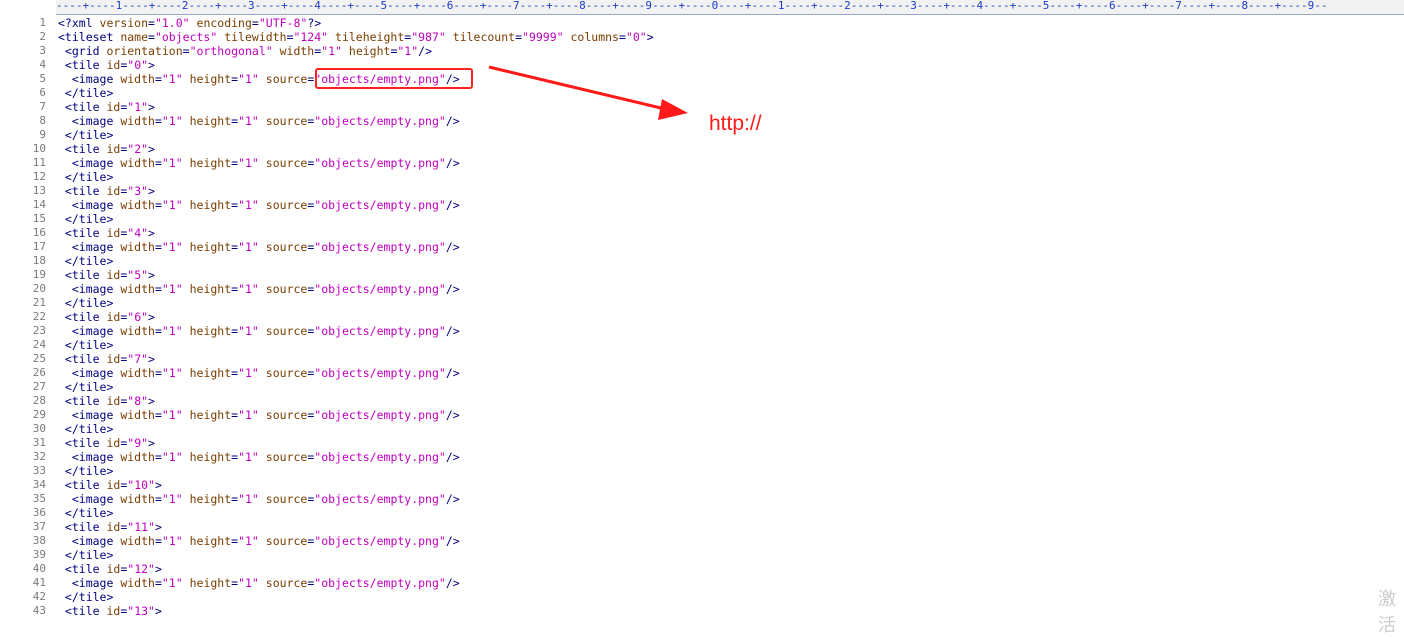 This screenshot has height=637, width=1404. What do you see at coordinates (726, 527) in the screenshot?
I see `code-line: <tile id="11">` at bounding box center [726, 527].